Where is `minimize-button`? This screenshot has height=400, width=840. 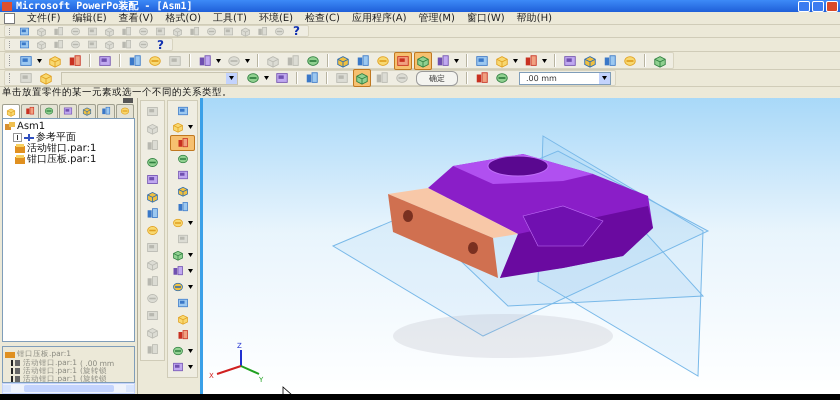
minimize-button is located at coordinates (804, 6).